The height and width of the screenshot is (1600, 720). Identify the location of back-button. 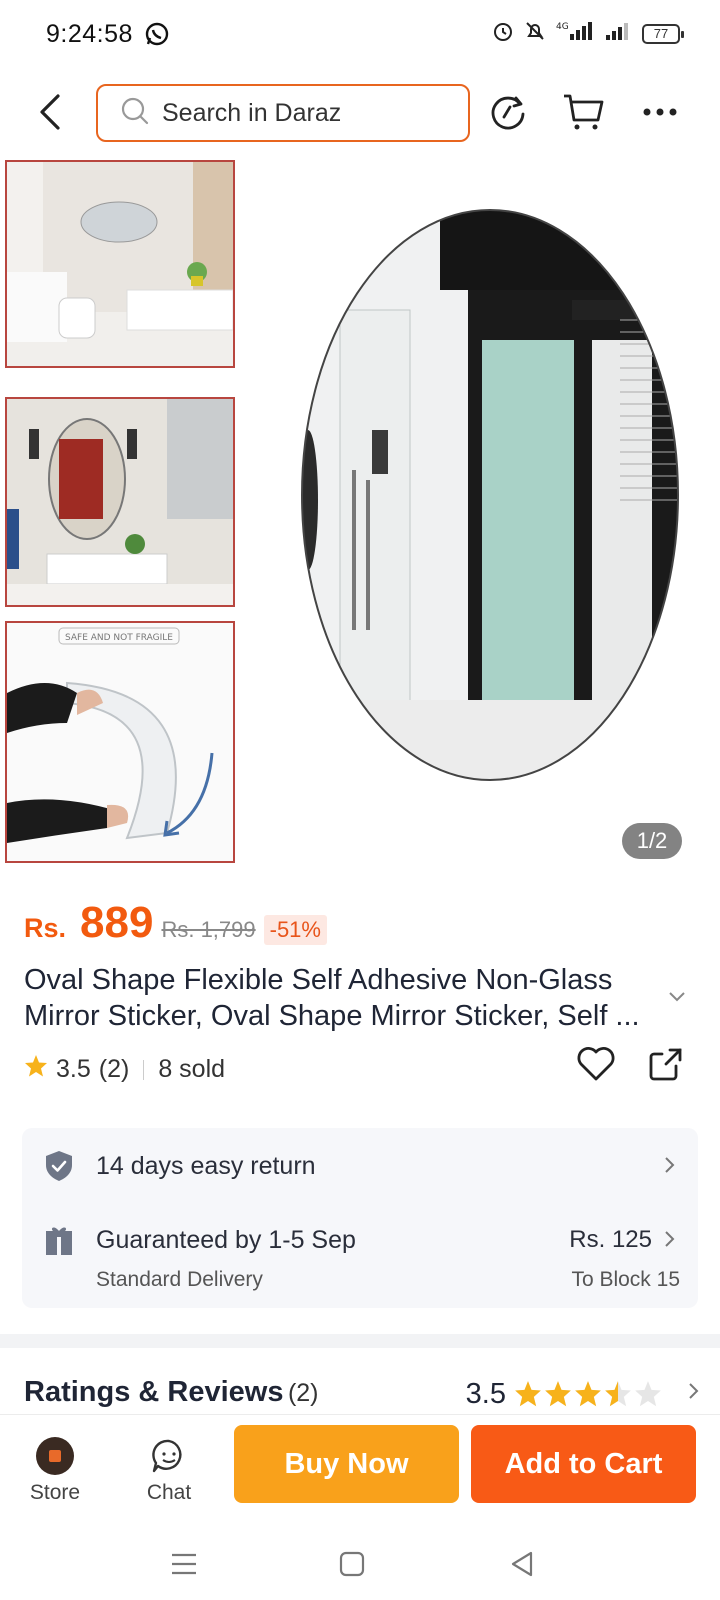
(50, 112).